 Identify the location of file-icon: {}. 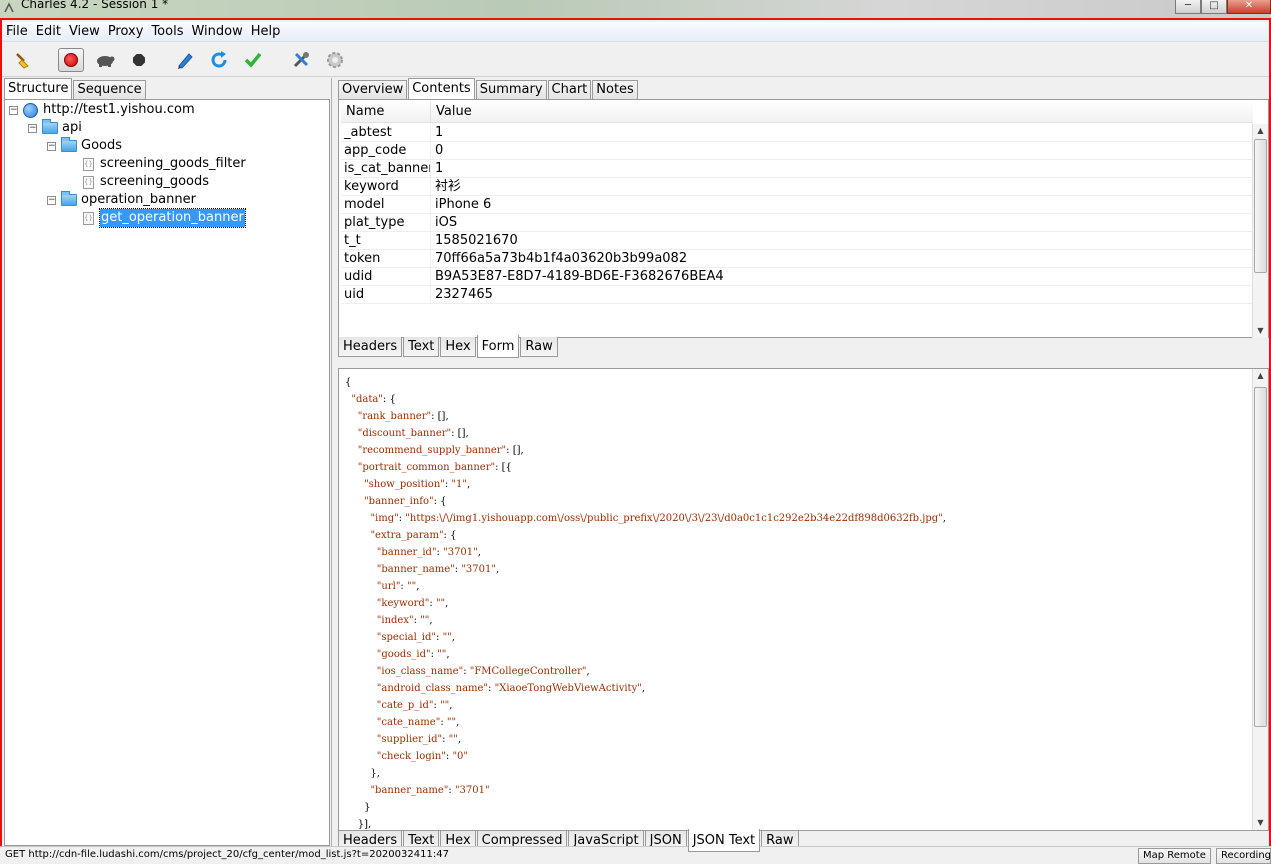
(88, 182).